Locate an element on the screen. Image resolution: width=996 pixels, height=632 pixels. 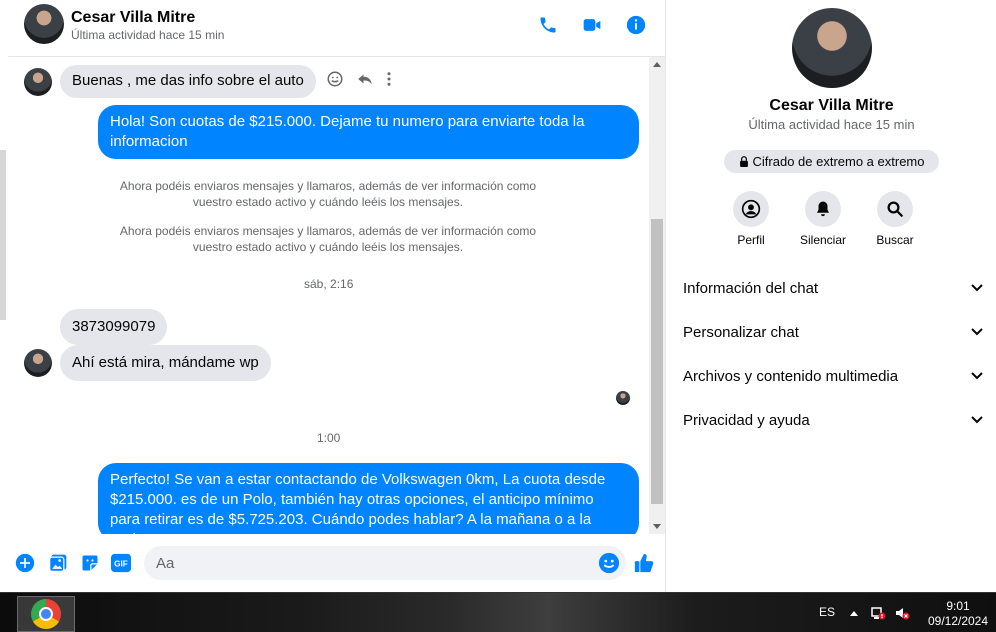
voice-call-button is located at coordinates (548, 25).